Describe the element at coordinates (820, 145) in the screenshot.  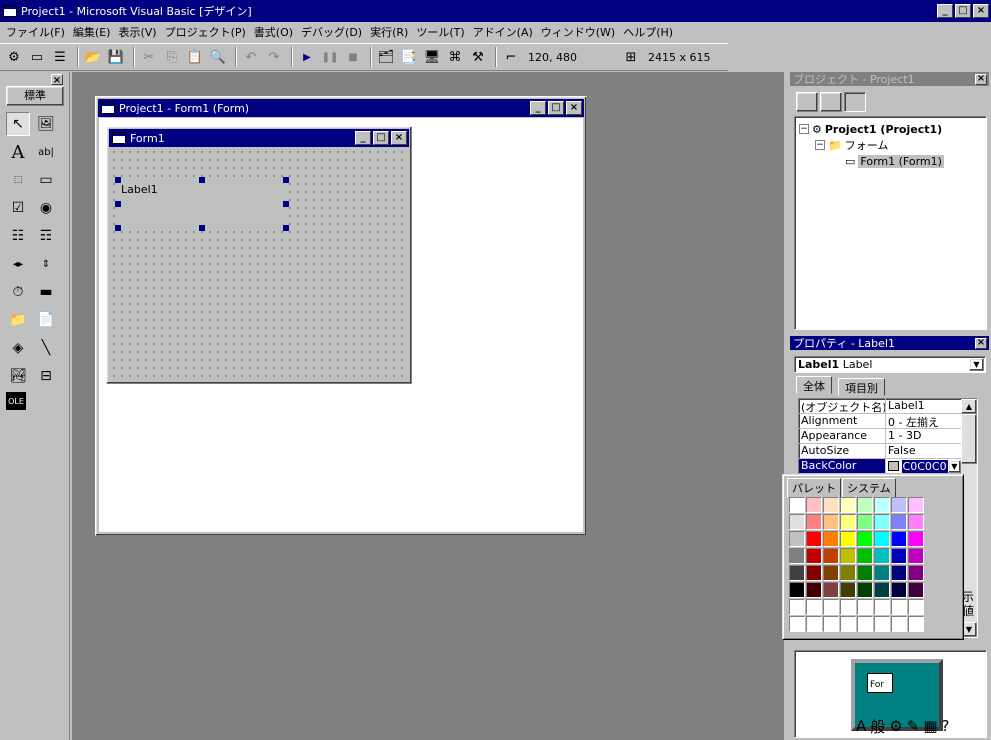
I see `collapse-icon: −` at that location.